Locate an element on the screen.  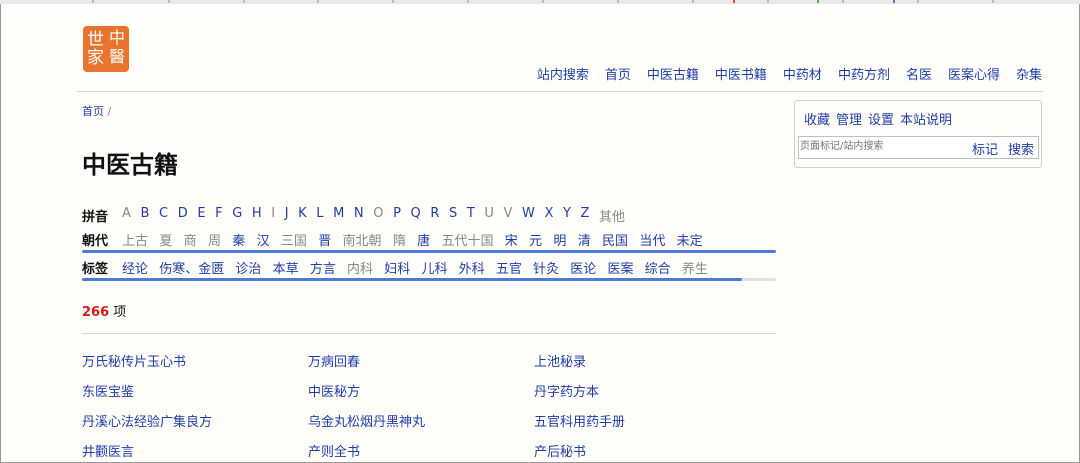
pinyin-filter-item: H is located at coordinates (257, 215).